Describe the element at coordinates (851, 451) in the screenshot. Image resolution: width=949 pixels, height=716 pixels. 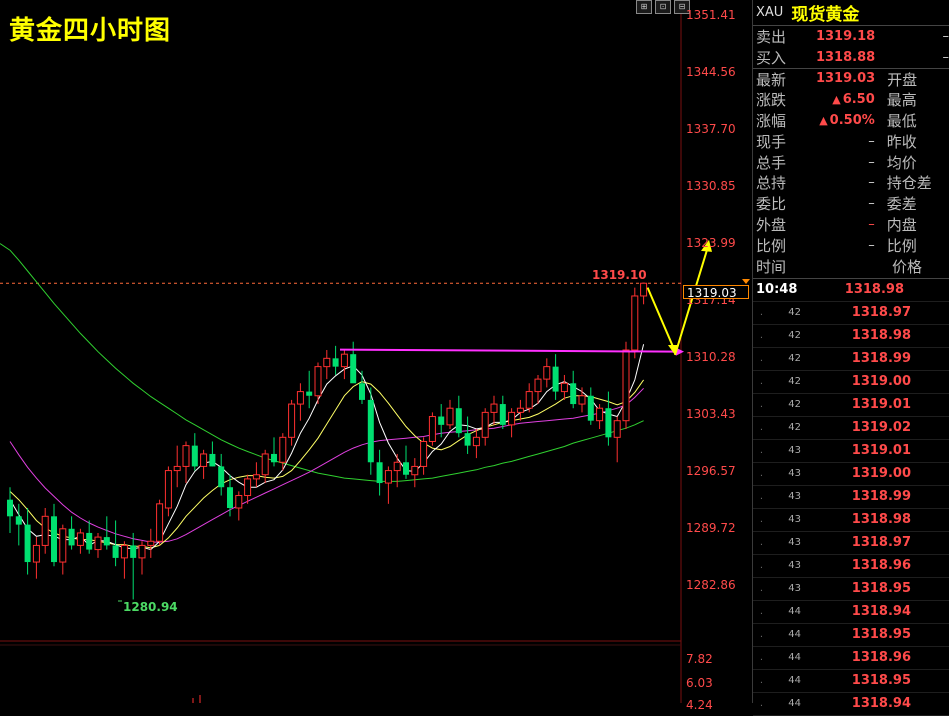
I see `tick-row: . 43 1319.01` at that location.